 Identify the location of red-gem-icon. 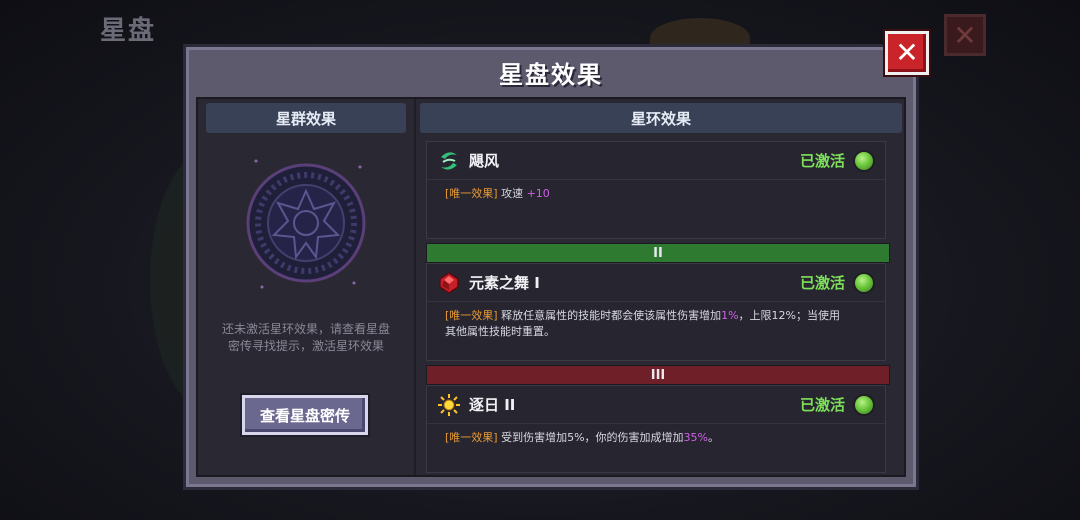
(449, 282).